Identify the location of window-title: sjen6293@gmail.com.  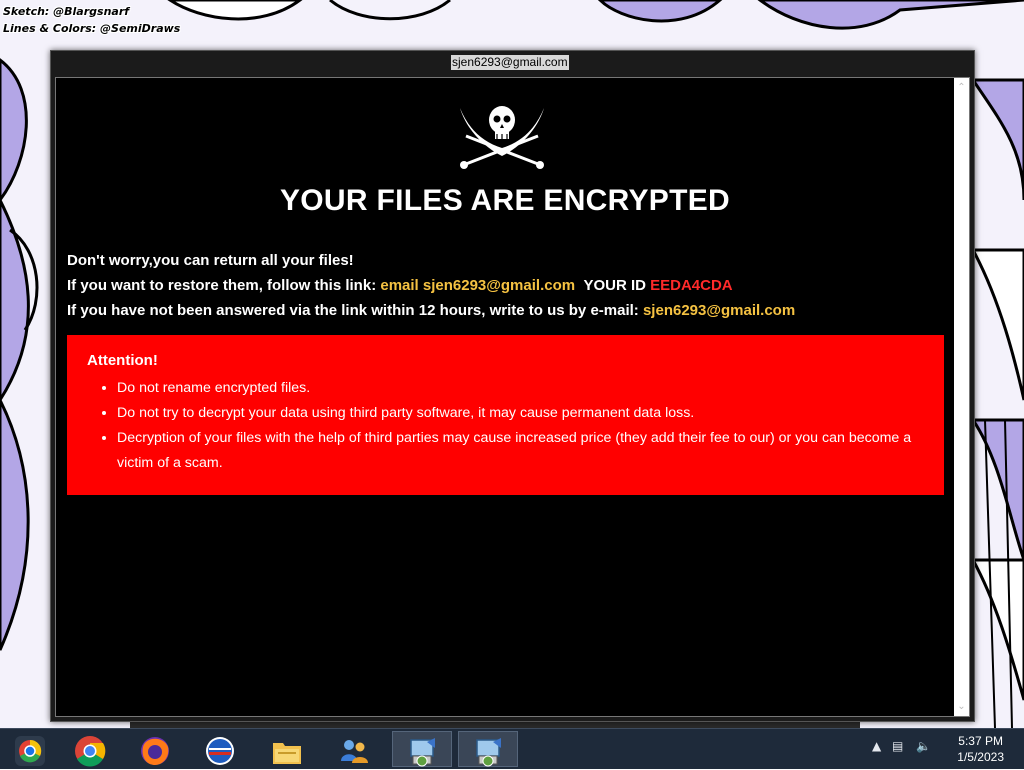
(510, 62).